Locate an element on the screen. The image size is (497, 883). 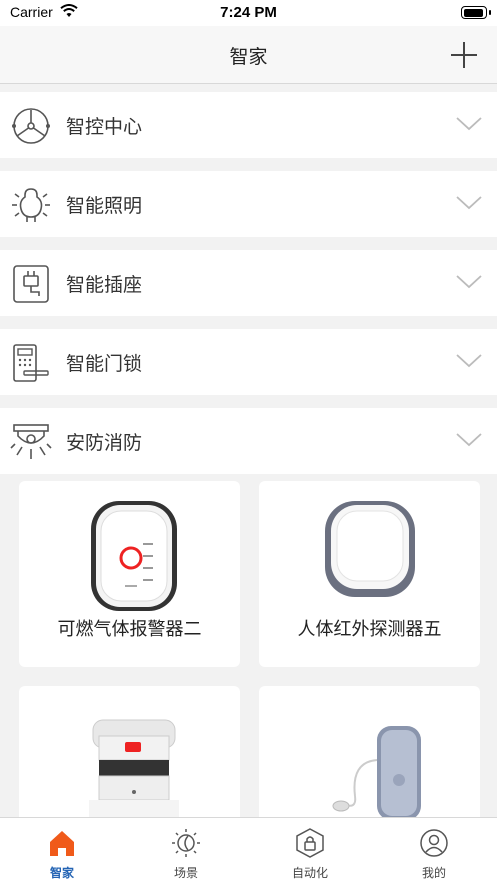
category-label: 智能门锁 is located at coordinates (104, 364).